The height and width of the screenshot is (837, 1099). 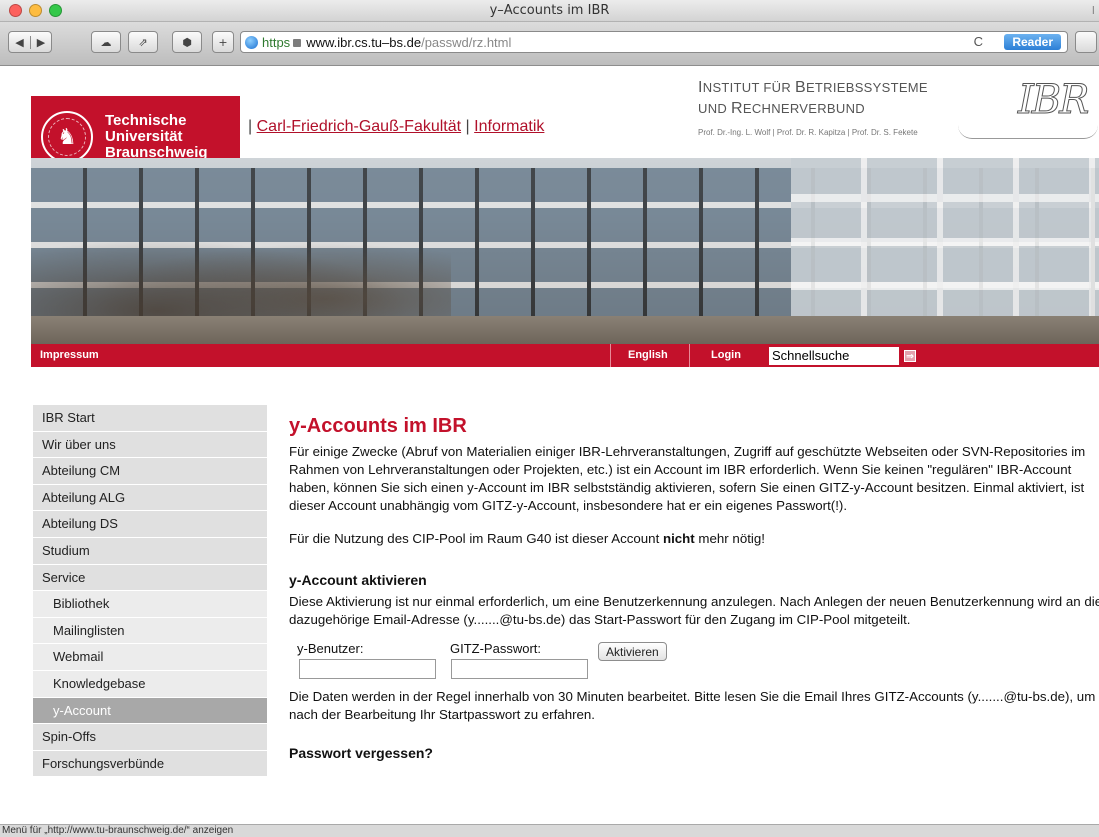 I want to click on plus-icon: +, so click(x=223, y=42).